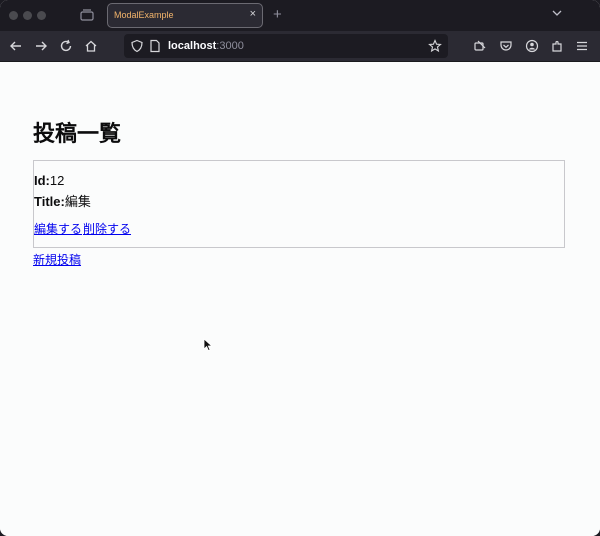  Describe the element at coordinates (300, 15) in the screenshot. I see `title-bar: ModalExample × +` at that location.